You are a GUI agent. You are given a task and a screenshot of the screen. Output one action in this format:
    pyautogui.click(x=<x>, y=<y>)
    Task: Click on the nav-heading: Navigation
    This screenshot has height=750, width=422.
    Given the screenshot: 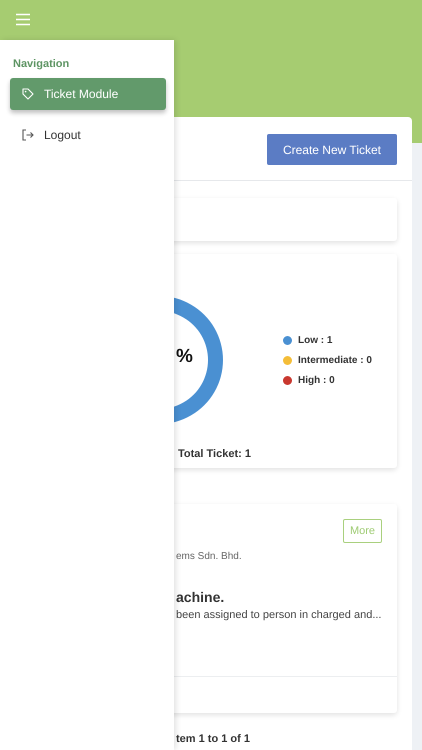 What is the action you would take?
    pyautogui.click(x=41, y=64)
    